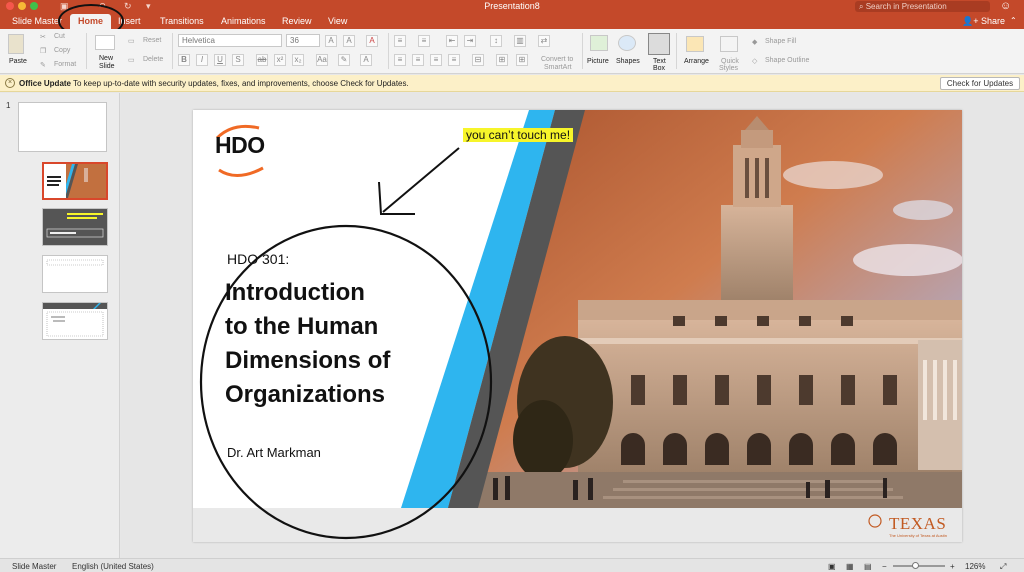 The height and width of the screenshot is (572, 1024). I want to click on share-button: 👤+ Share, so click(983, 21).